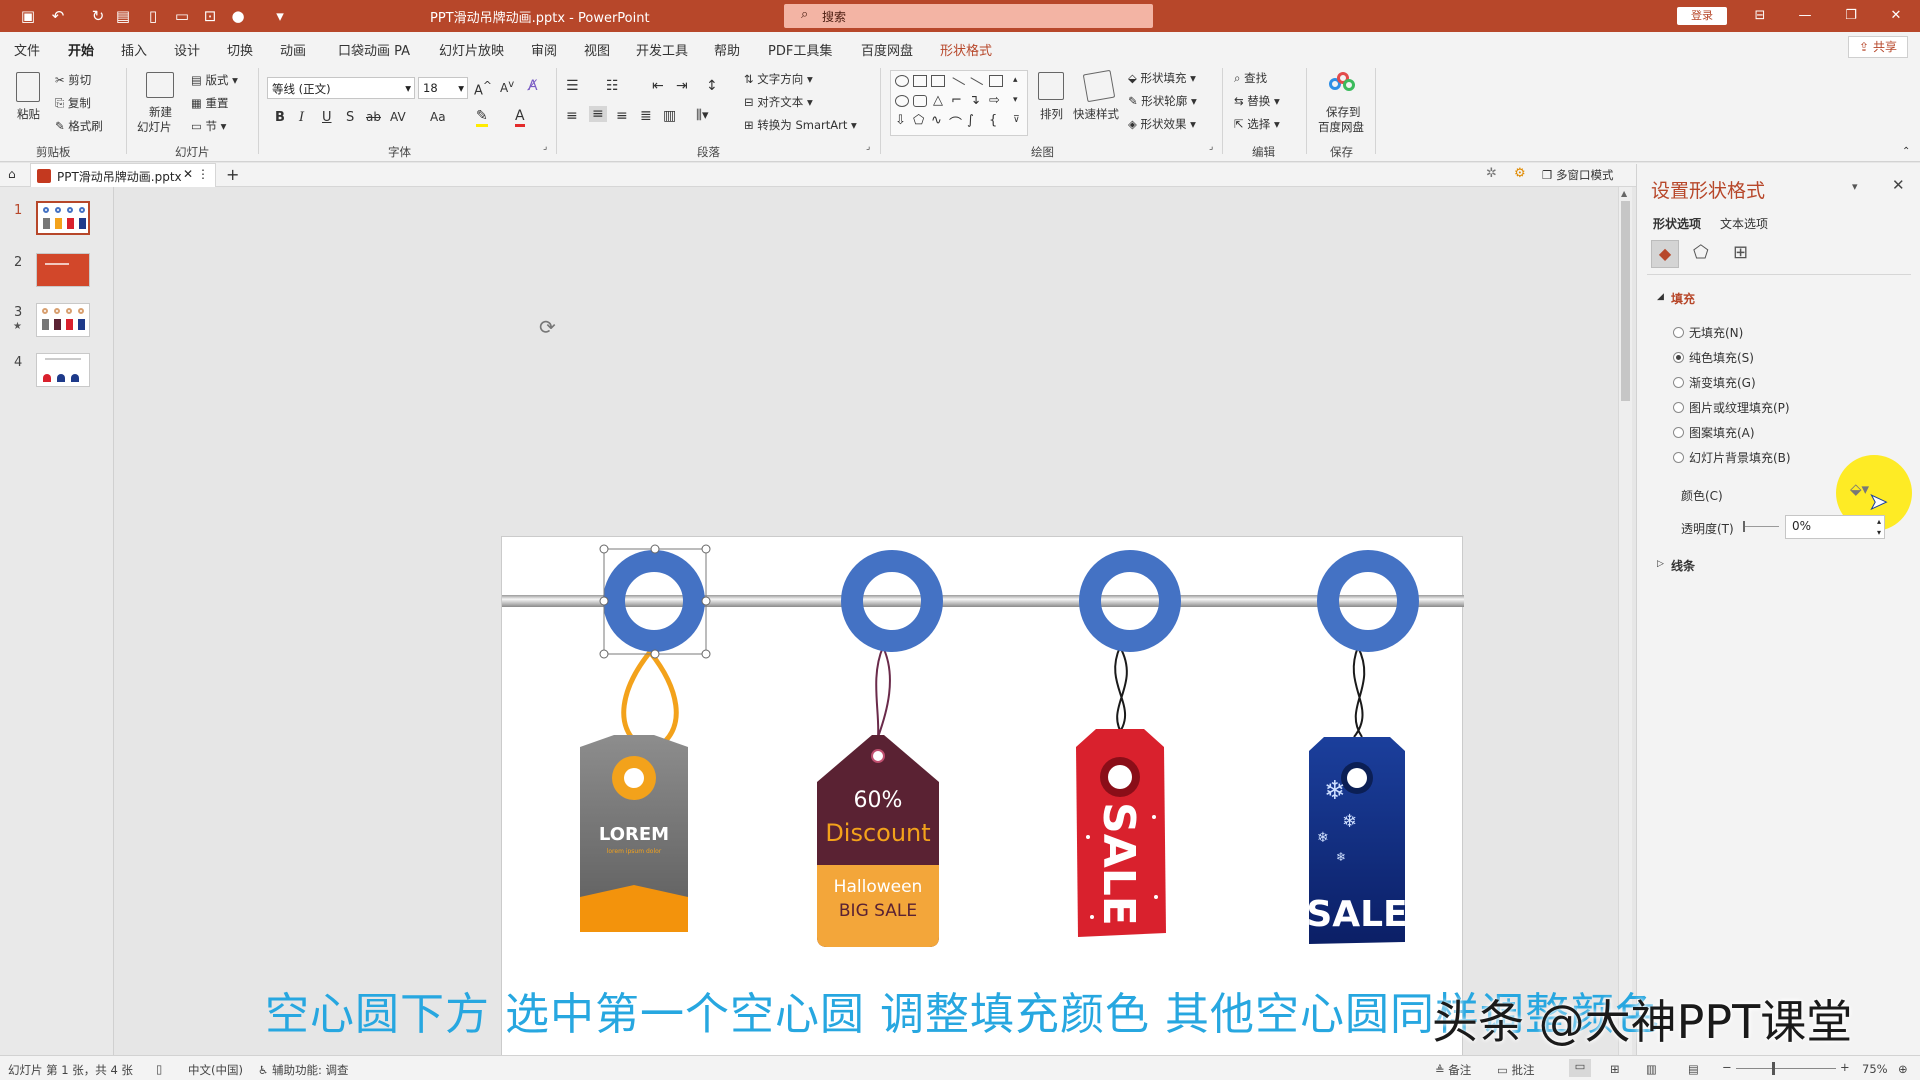 The image size is (1920, 1080). What do you see at coordinates (974, 100) in the screenshot?
I see `shape-connector-icon: ↴` at bounding box center [974, 100].